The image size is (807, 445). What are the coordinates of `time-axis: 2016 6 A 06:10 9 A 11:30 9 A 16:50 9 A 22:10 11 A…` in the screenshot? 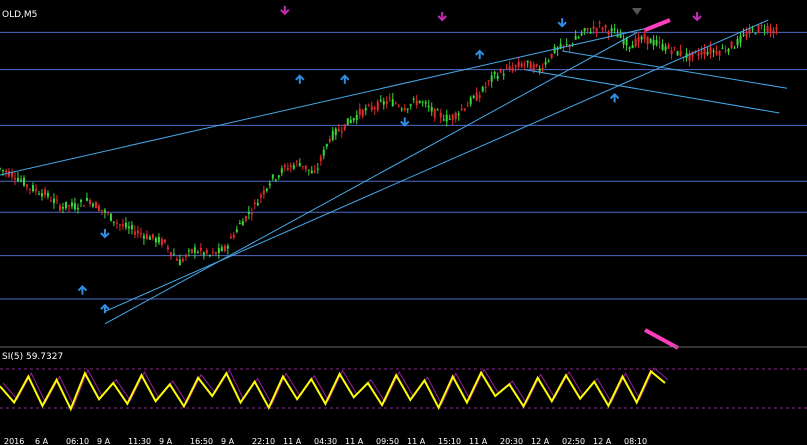 It's located at (325, 441).